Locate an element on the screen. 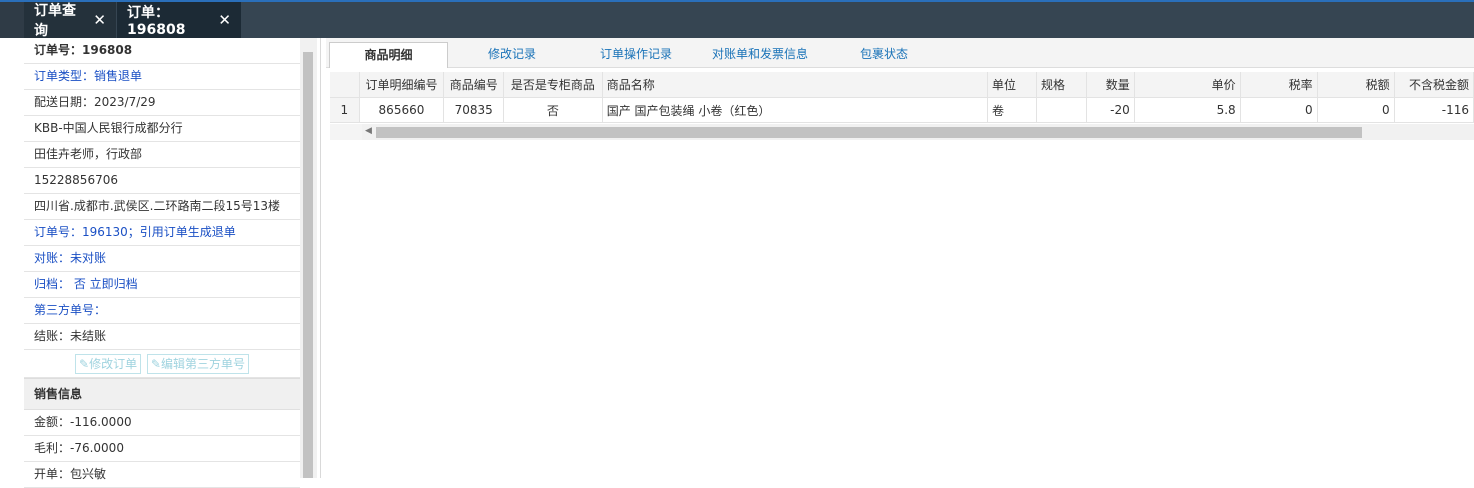 This screenshot has width=1474, height=488. reference-order: 订单号：196130；引用订单生成退单 is located at coordinates (162, 233).